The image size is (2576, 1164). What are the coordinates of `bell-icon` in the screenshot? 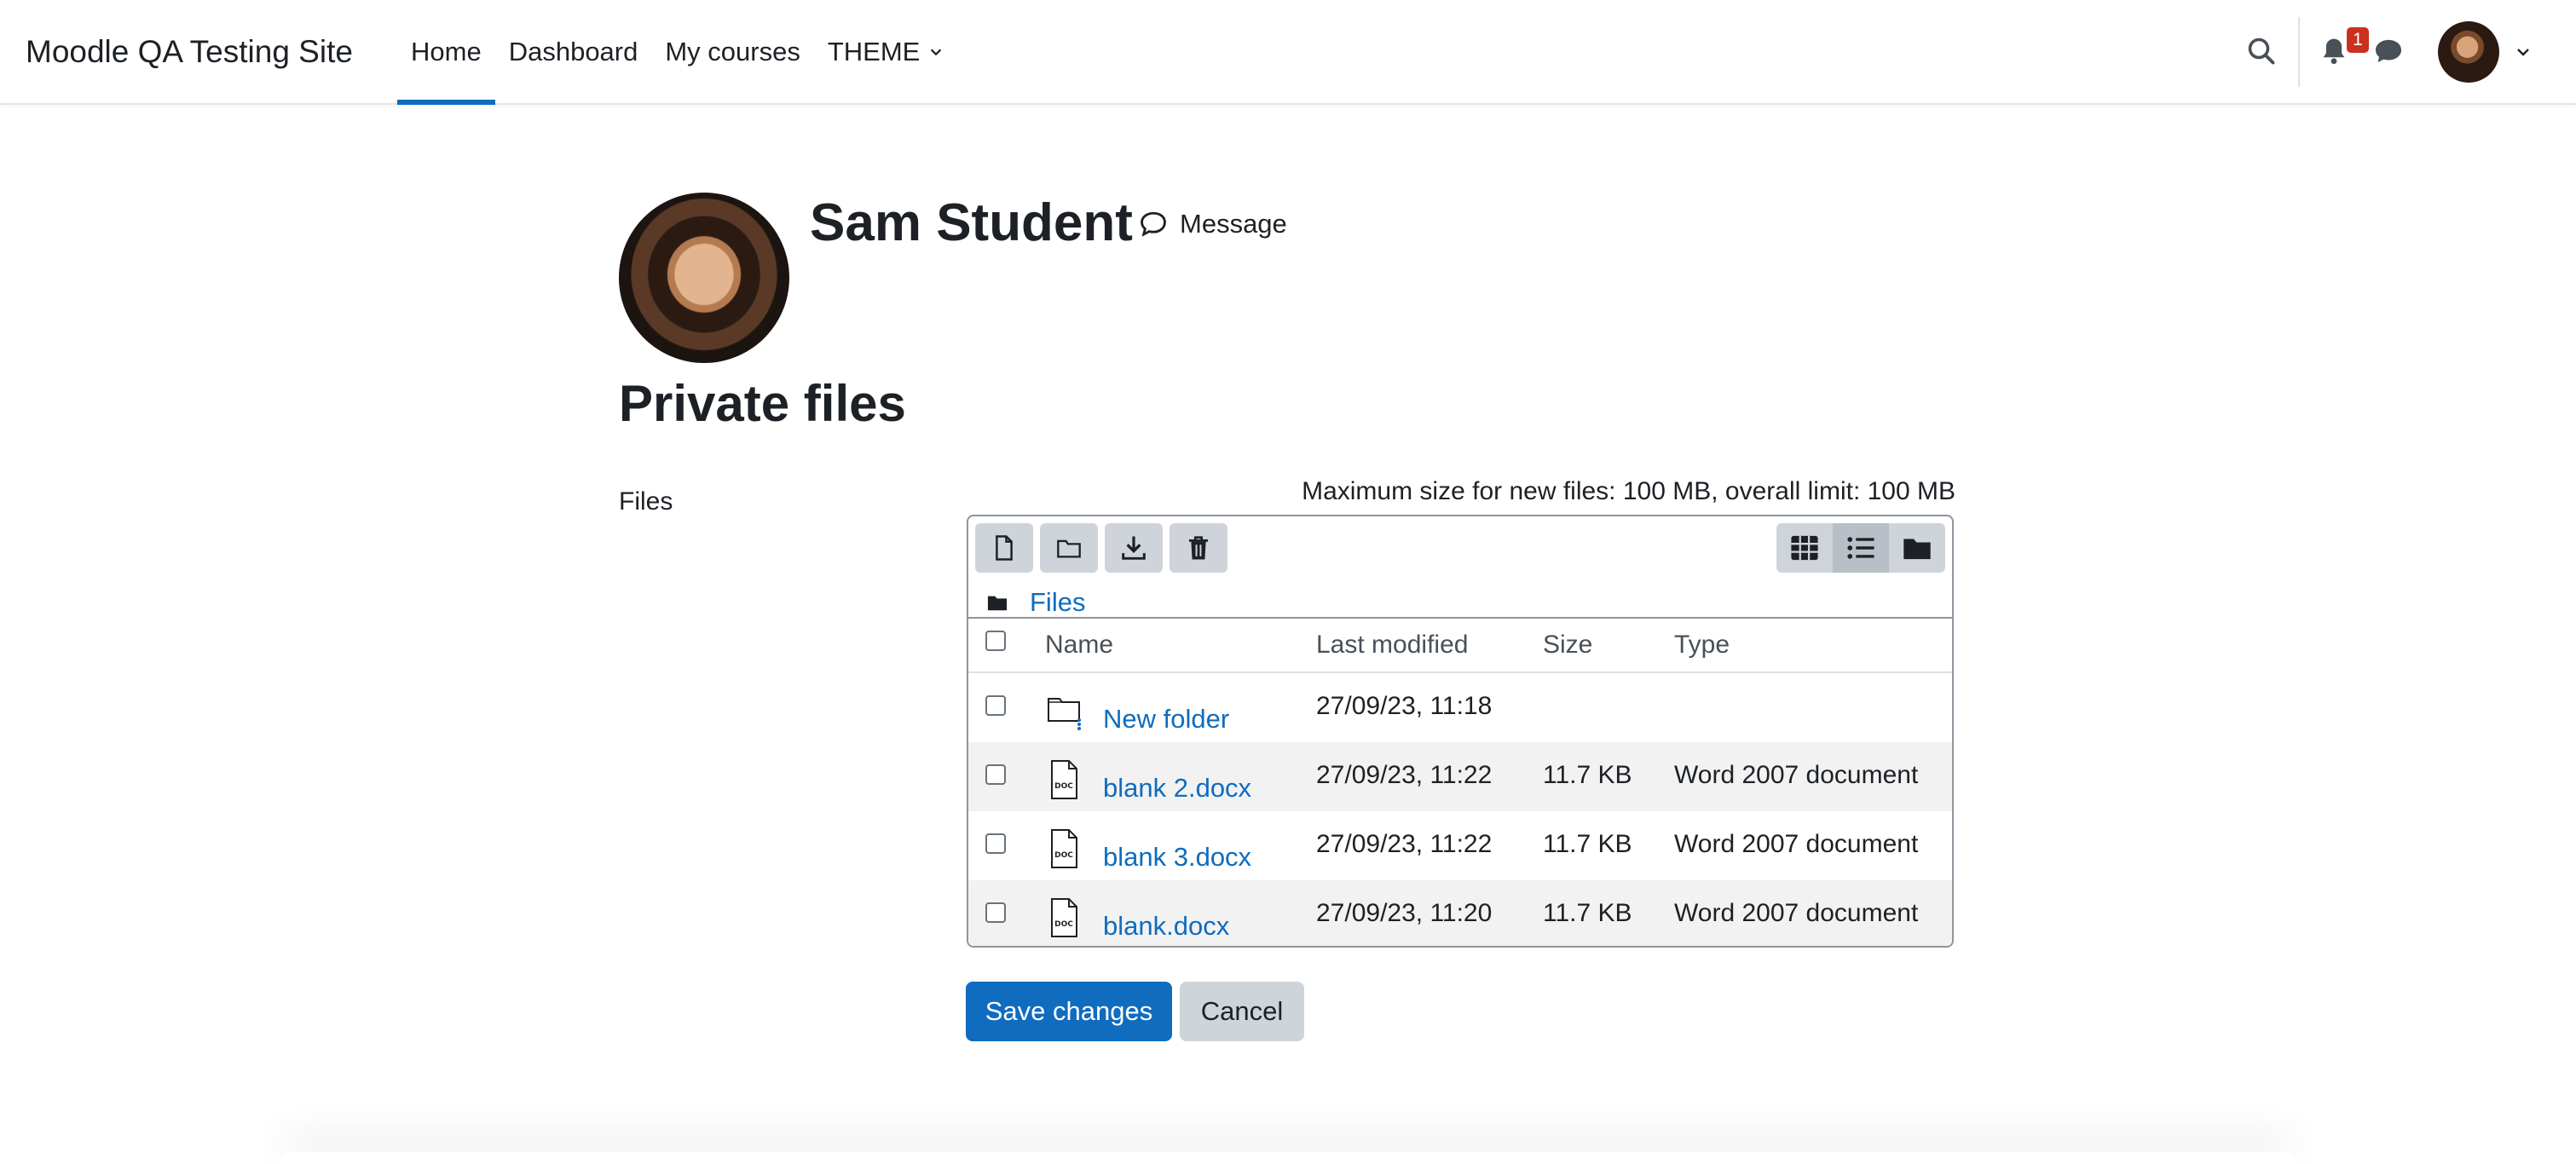 It's located at (2334, 51).